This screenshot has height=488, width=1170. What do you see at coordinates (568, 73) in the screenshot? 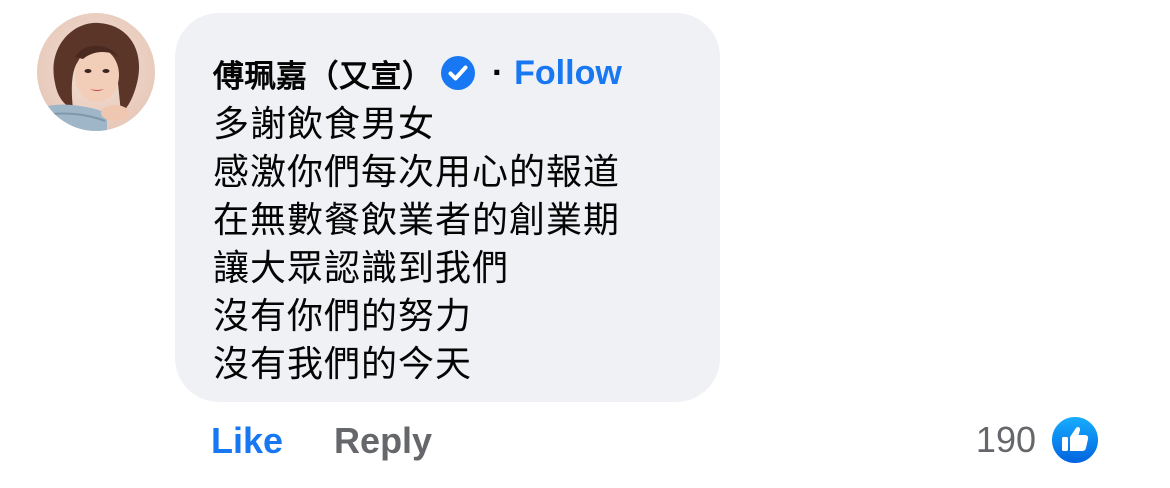
I see `follow-button: Follow` at bounding box center [568, 73].